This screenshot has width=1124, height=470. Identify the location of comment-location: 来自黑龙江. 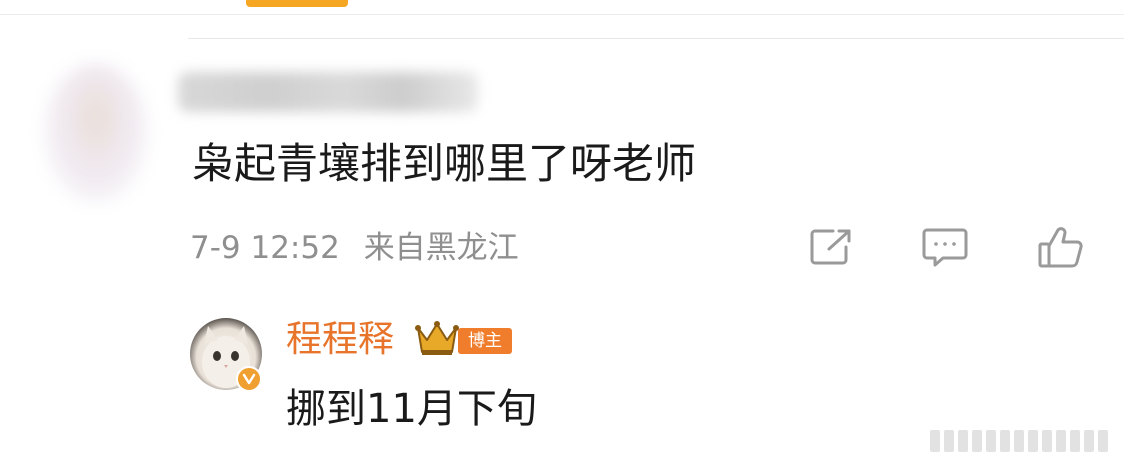
(441, 248).